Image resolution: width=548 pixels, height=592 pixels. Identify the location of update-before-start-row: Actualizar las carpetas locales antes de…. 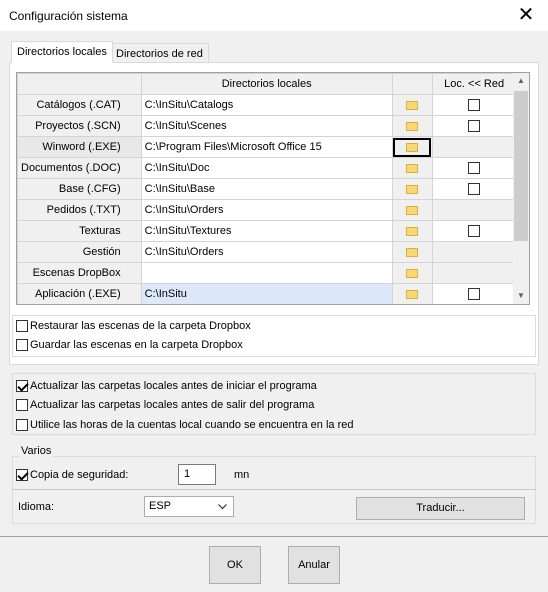
(166, 386).